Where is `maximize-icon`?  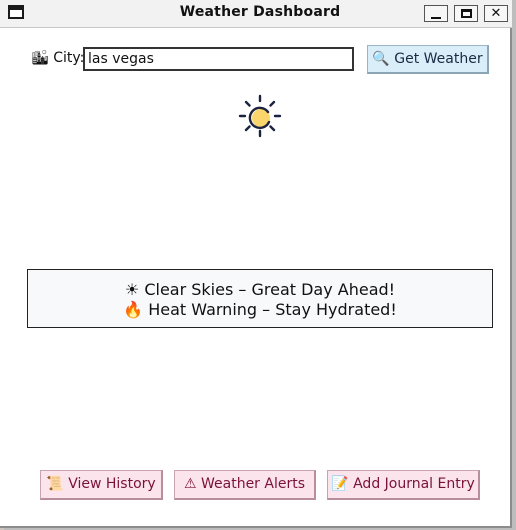 maximize-icon is located at coordinates (466, 13).